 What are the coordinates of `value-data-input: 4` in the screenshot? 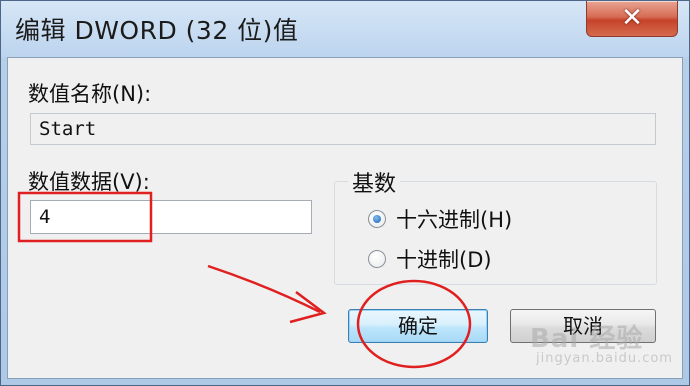 It's located at (171, 217).